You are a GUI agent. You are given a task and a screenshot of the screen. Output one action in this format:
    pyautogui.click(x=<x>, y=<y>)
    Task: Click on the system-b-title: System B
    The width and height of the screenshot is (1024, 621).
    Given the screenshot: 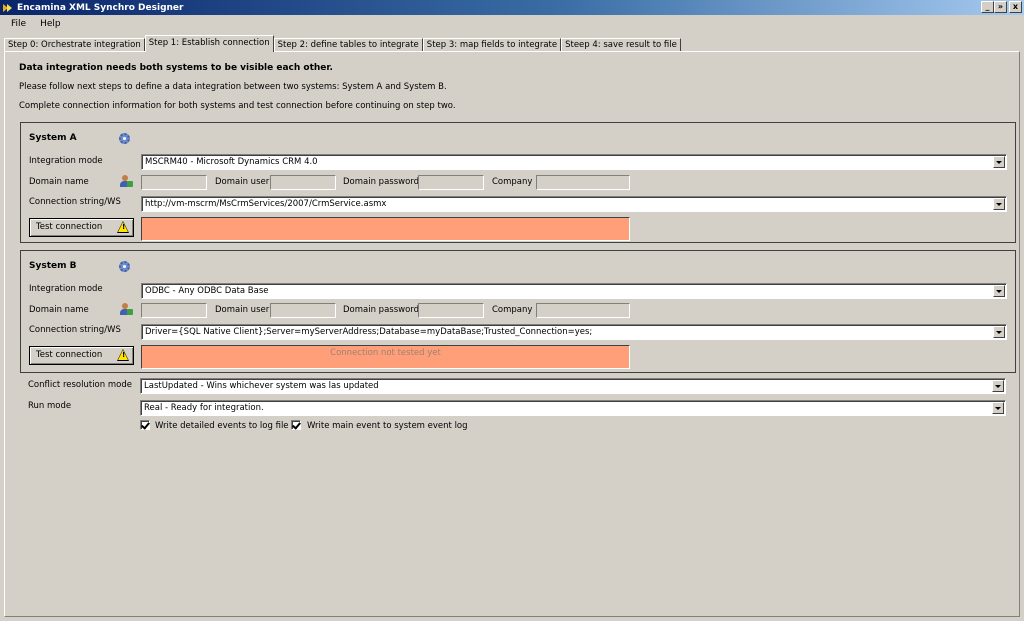 What is the action you would take?
    pyautogui.click(x=53, y=266)
    